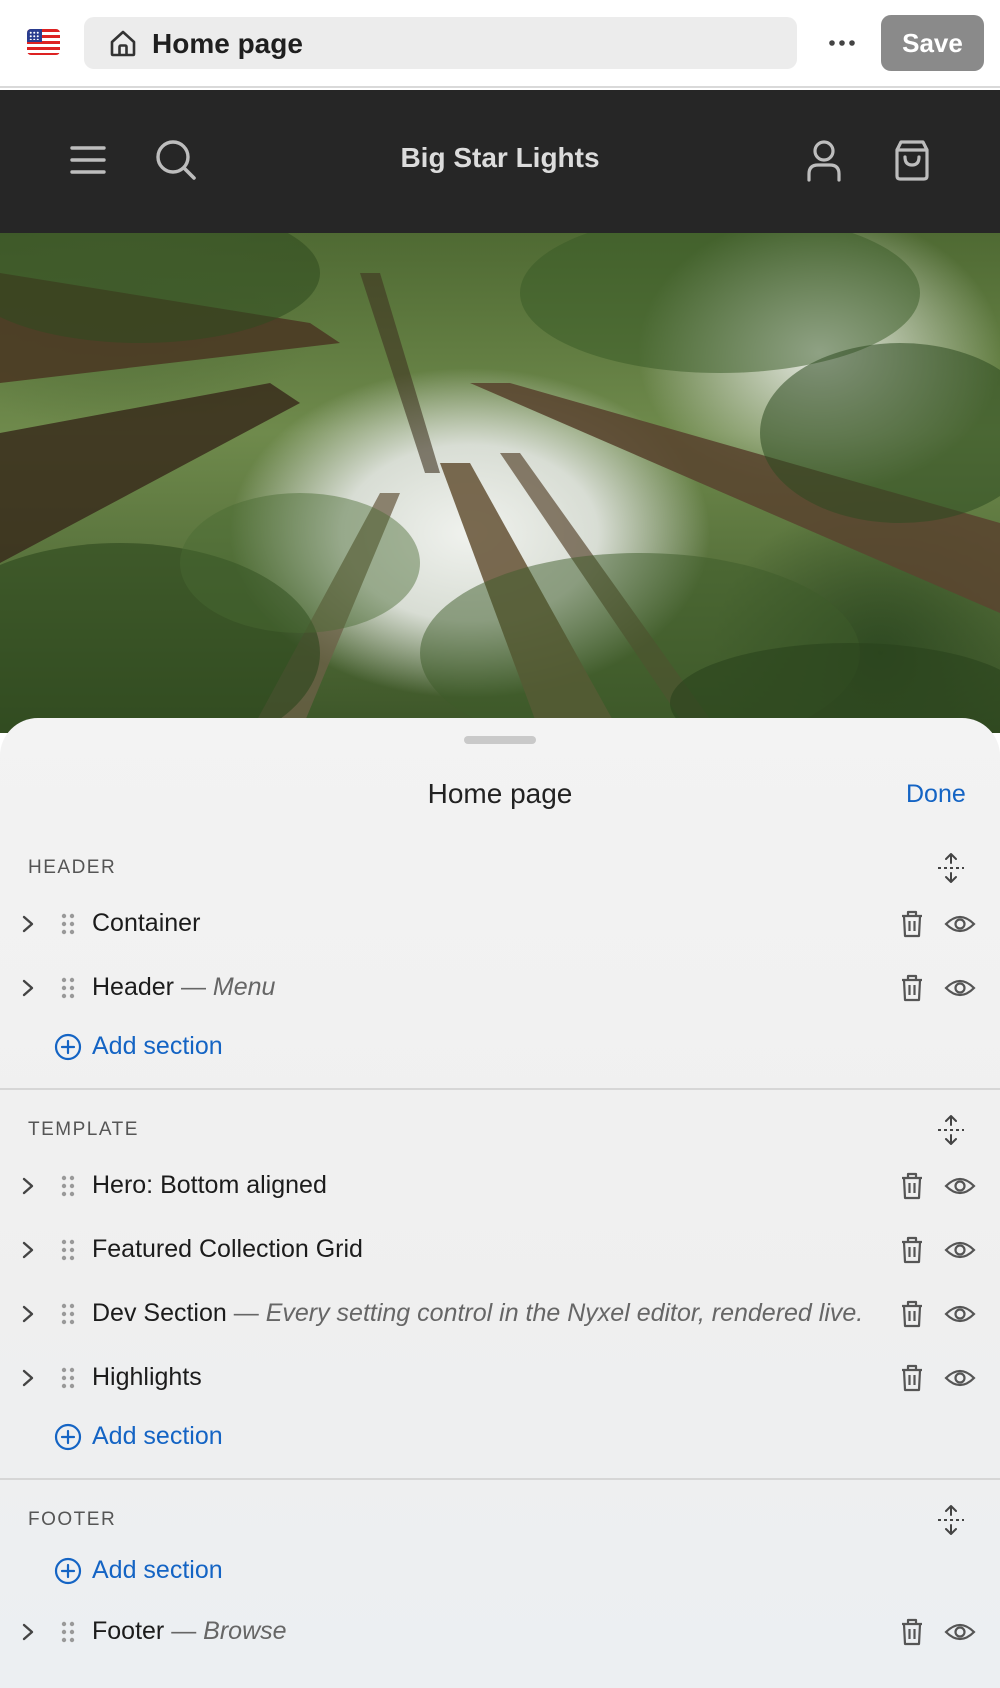  Describe the element at coordinates (500, 158) in the screenshot. I see `store-title: Big Star Lights` at that location.